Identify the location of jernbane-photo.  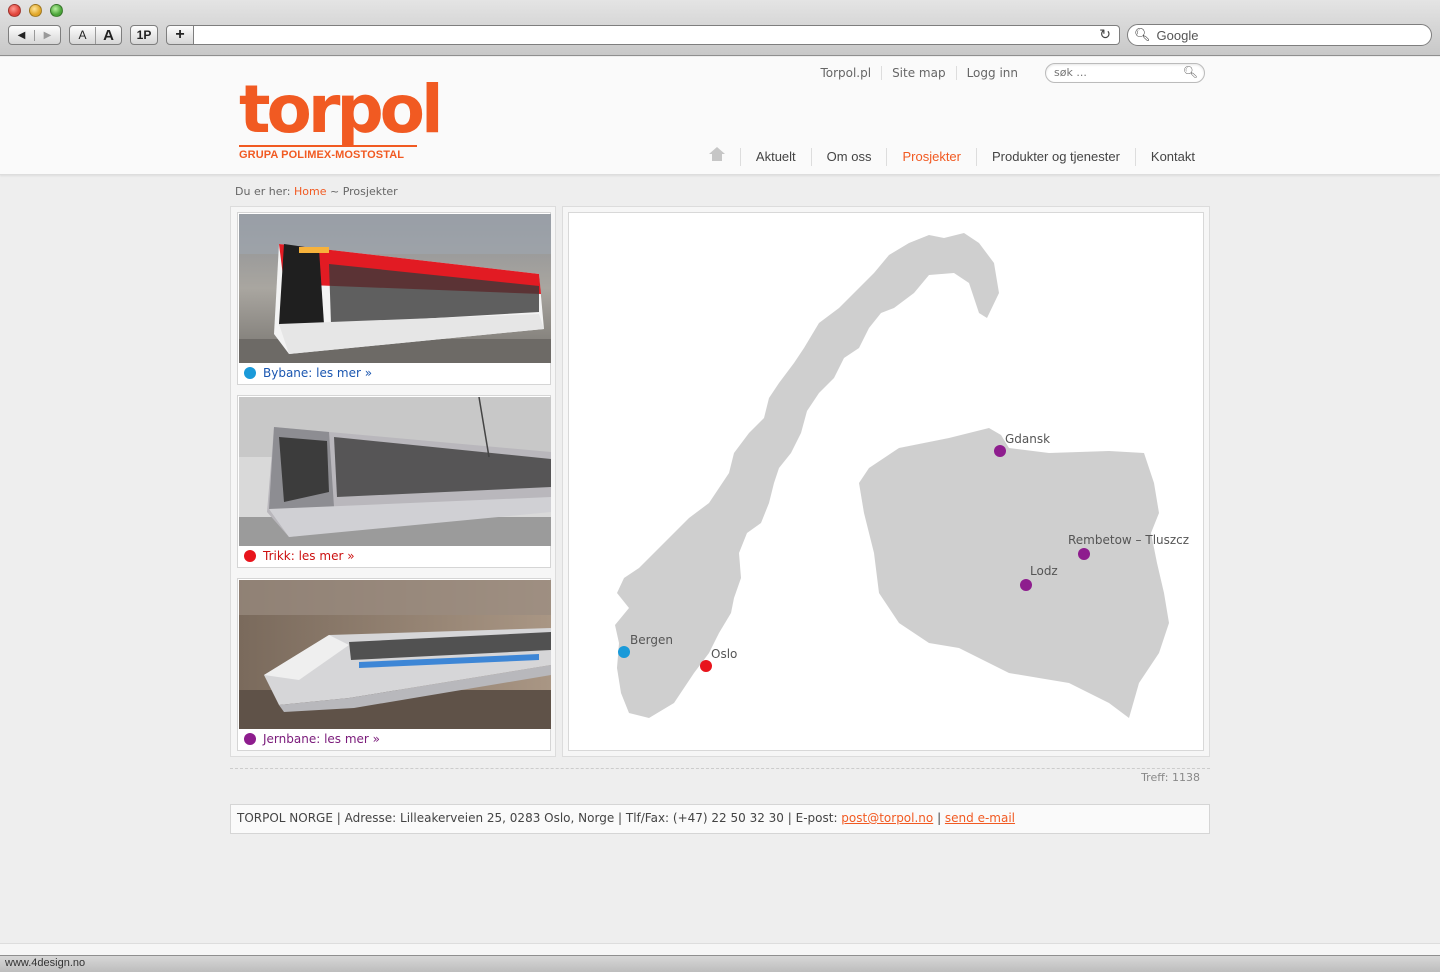
(395, 654).